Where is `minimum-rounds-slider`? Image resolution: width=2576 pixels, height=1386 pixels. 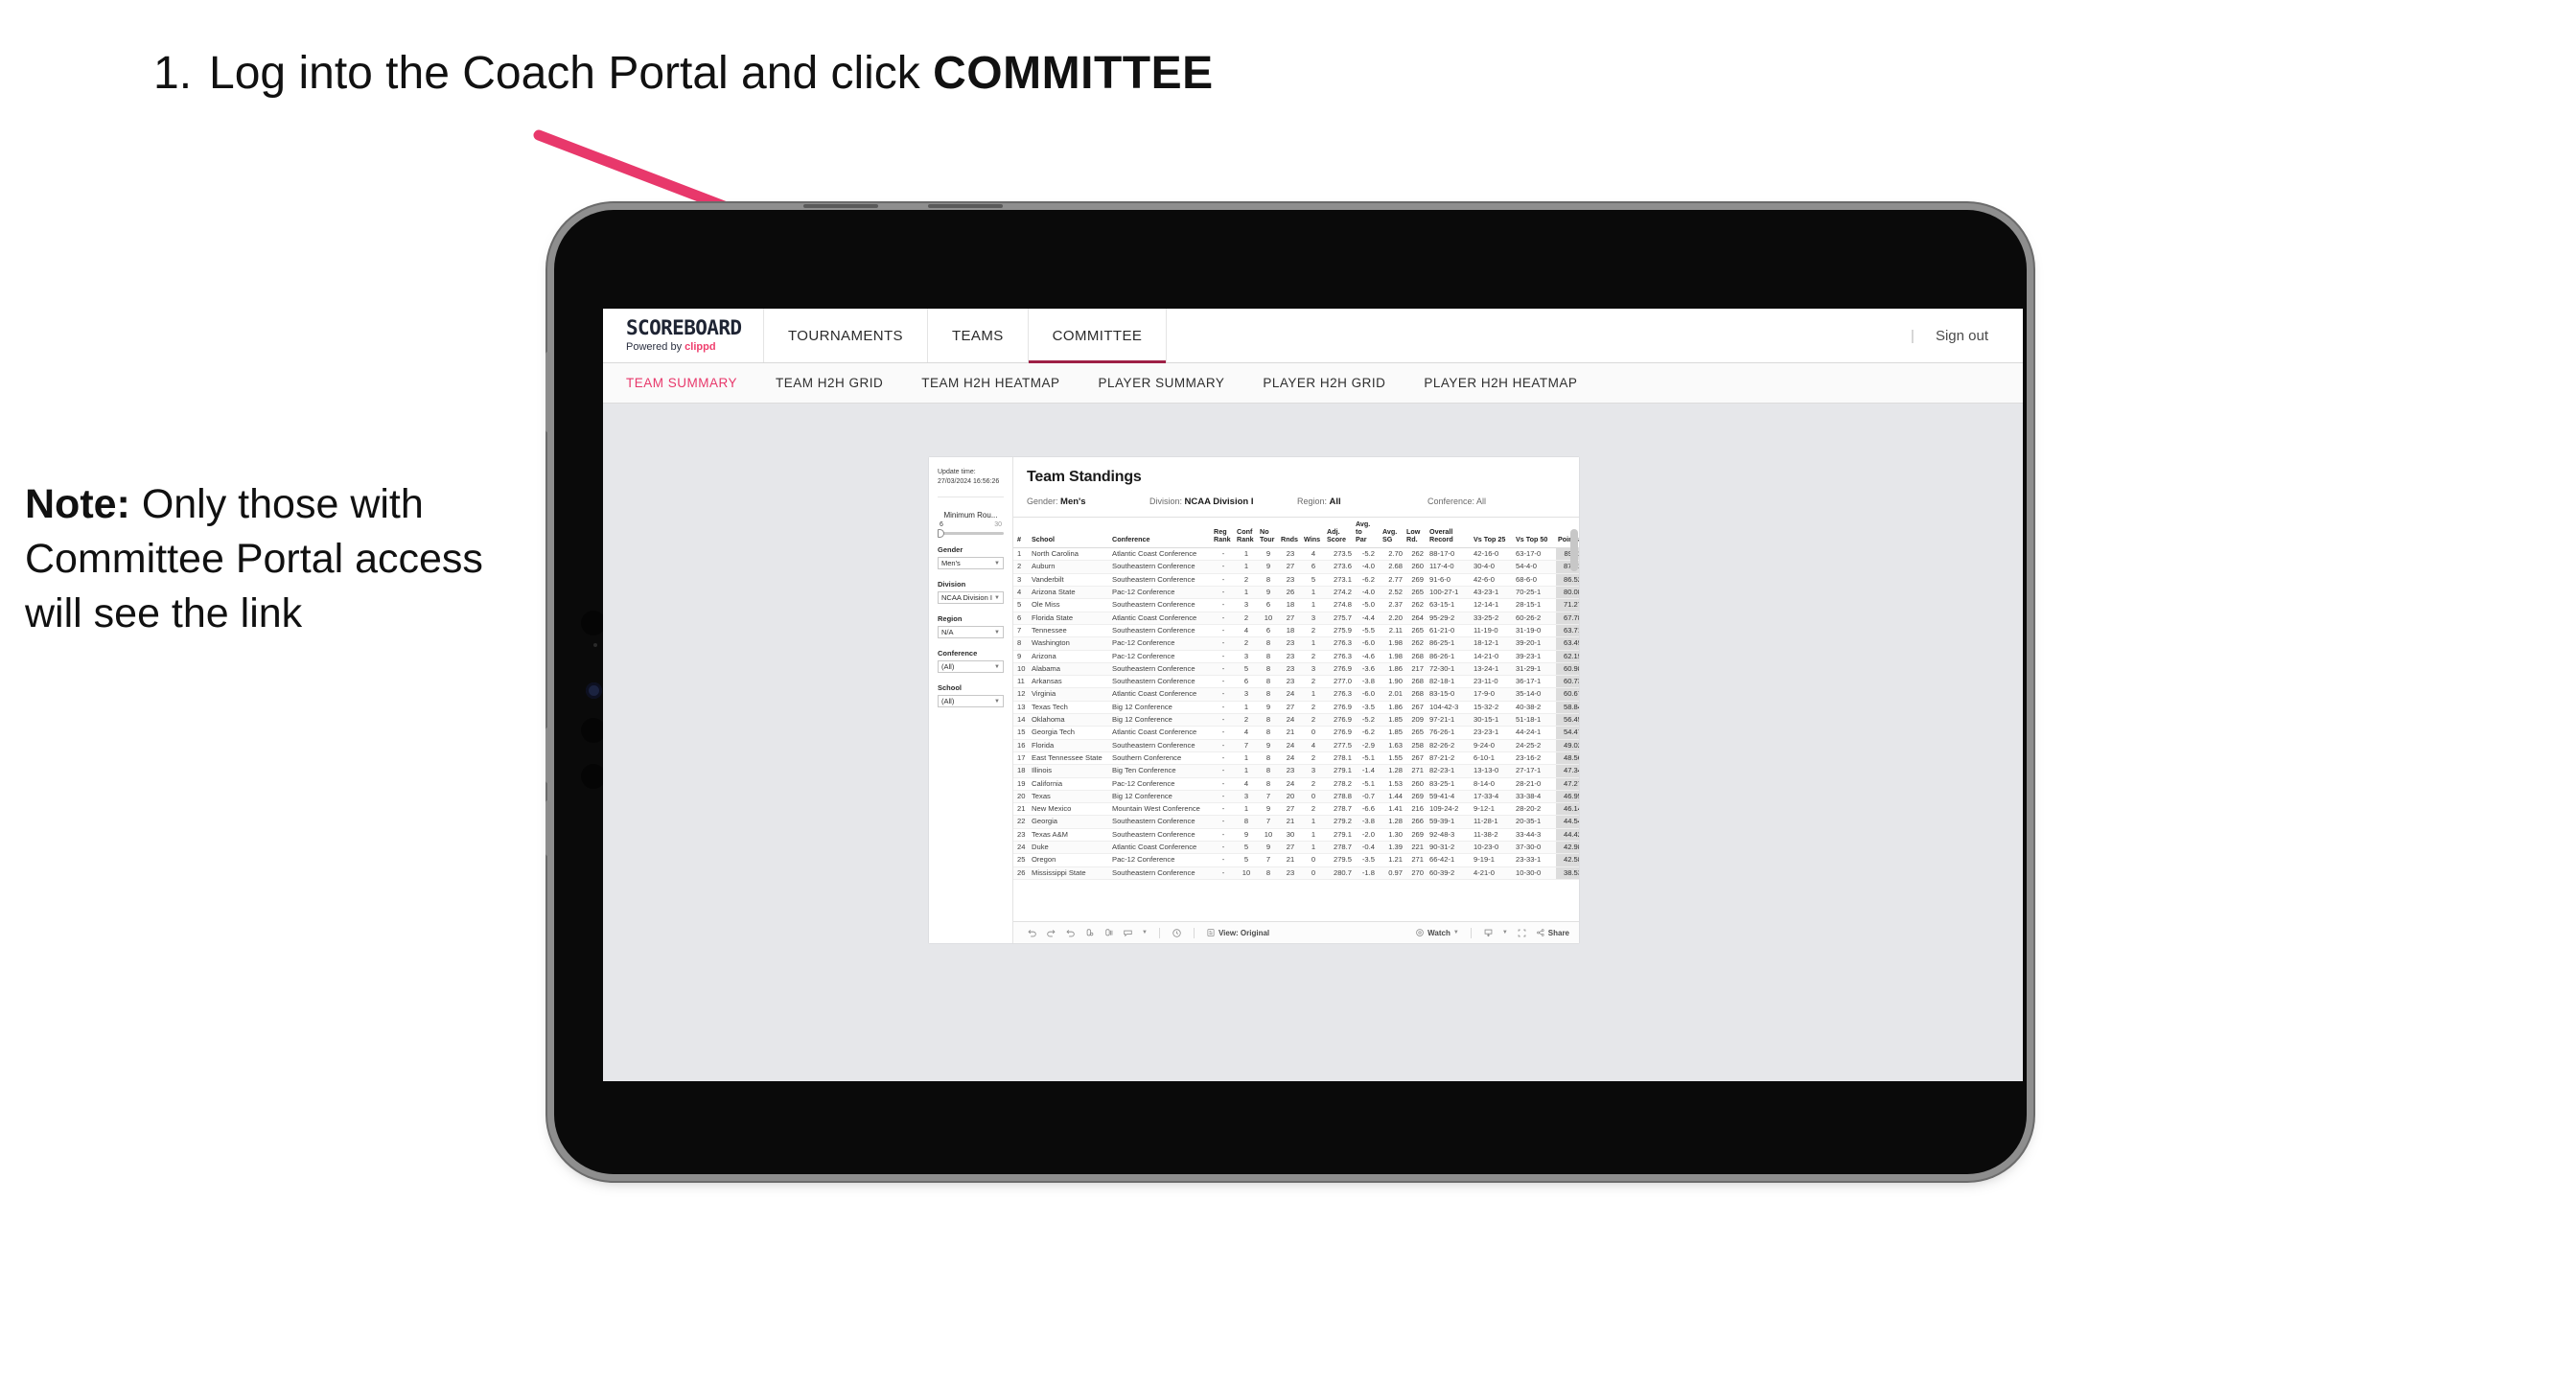
minimum-rounds-slider is located at coordinates (971, 534).